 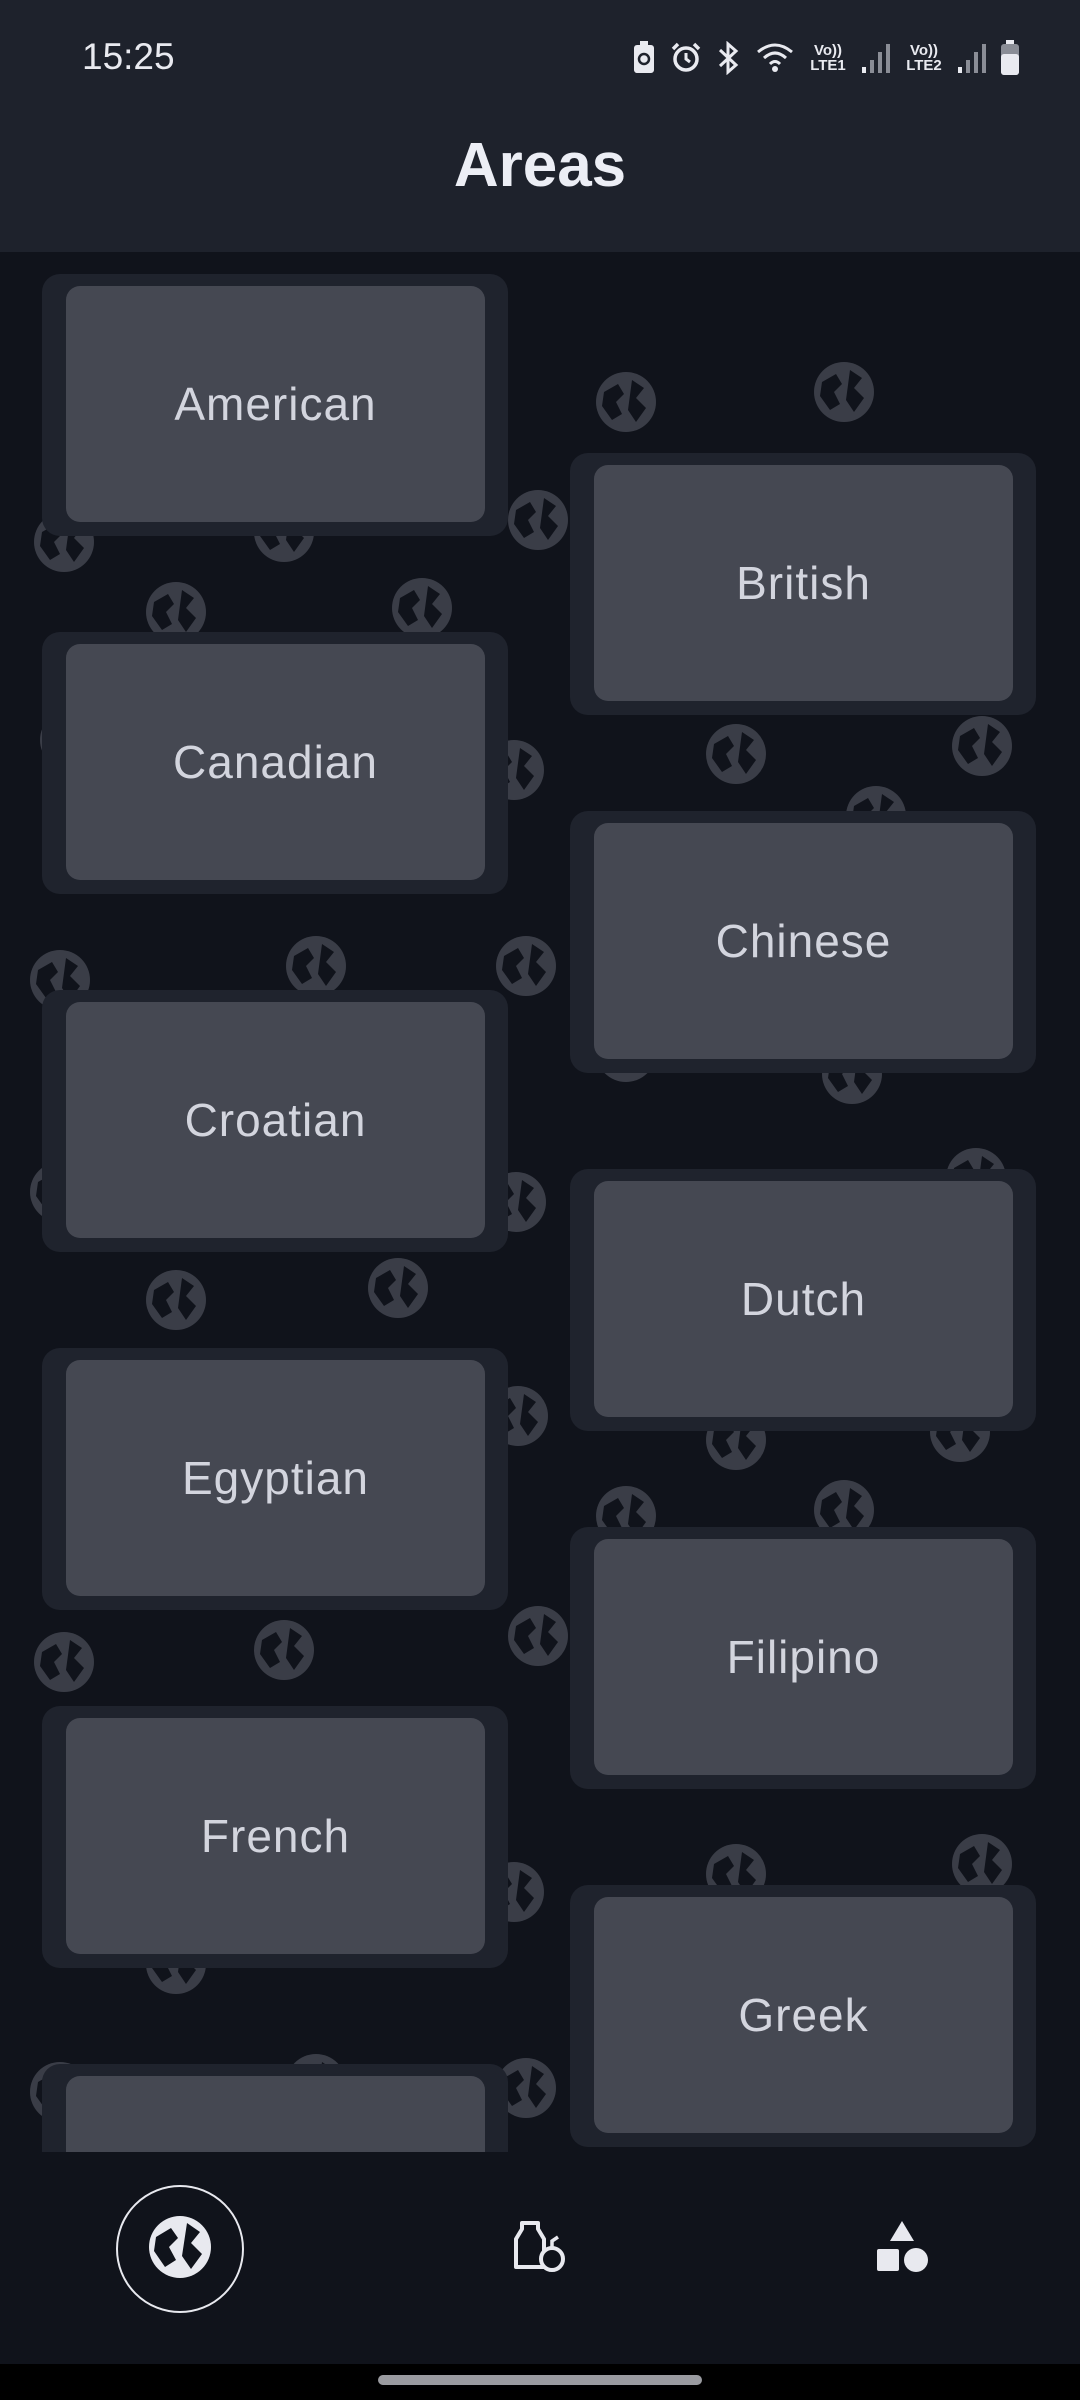 I want to click on area-label: American, so click(x=275, y=404).